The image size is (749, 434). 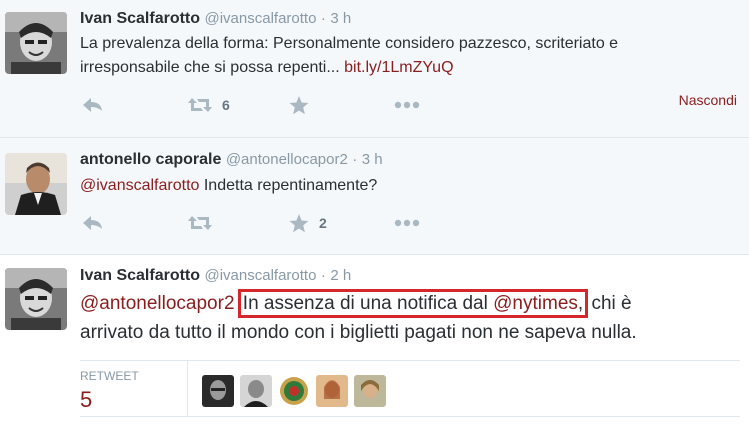 What do you see at coordinates (287, 159) in the screenshot?
I see `user-handle: @antonellocapor2` at bounding box center [287, 159].